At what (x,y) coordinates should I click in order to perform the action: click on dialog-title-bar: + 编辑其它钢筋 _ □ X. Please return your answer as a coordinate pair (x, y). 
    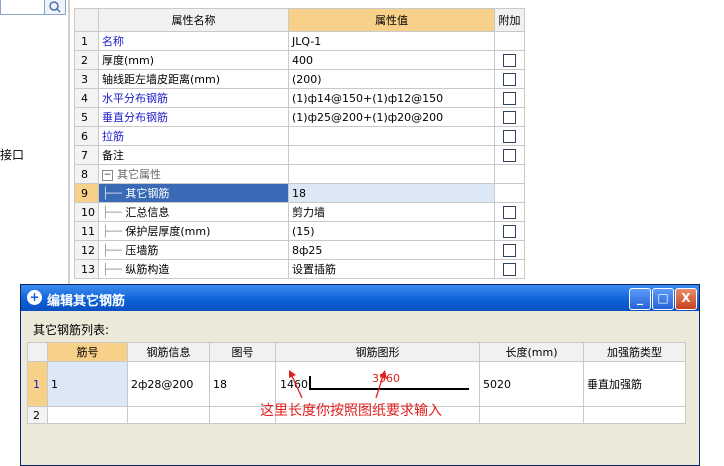
    Looking at the image, I should click on (360, 298).